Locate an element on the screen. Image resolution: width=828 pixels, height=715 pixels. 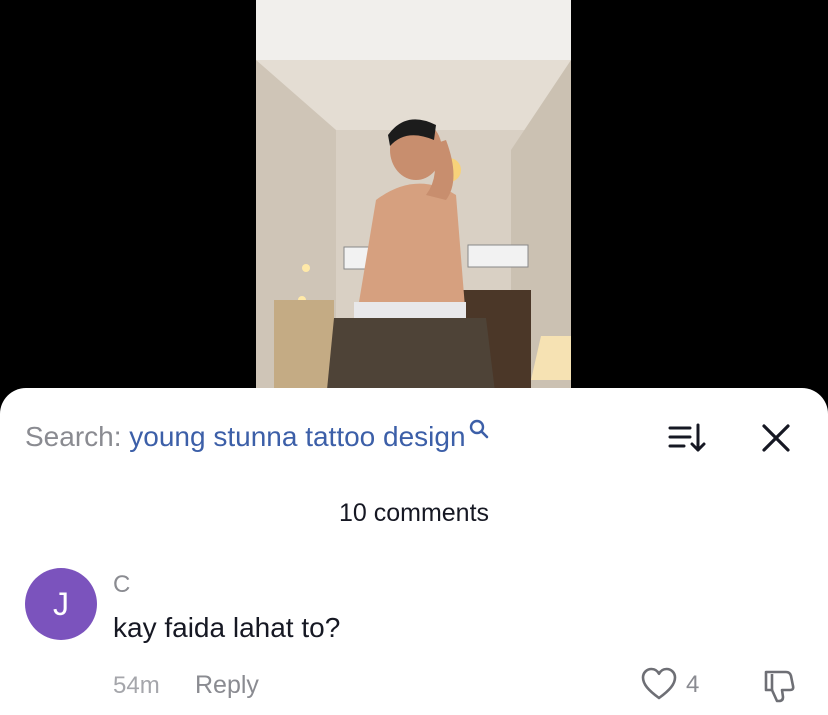
search-prefix: Search: is located at coordinates (73, 436).